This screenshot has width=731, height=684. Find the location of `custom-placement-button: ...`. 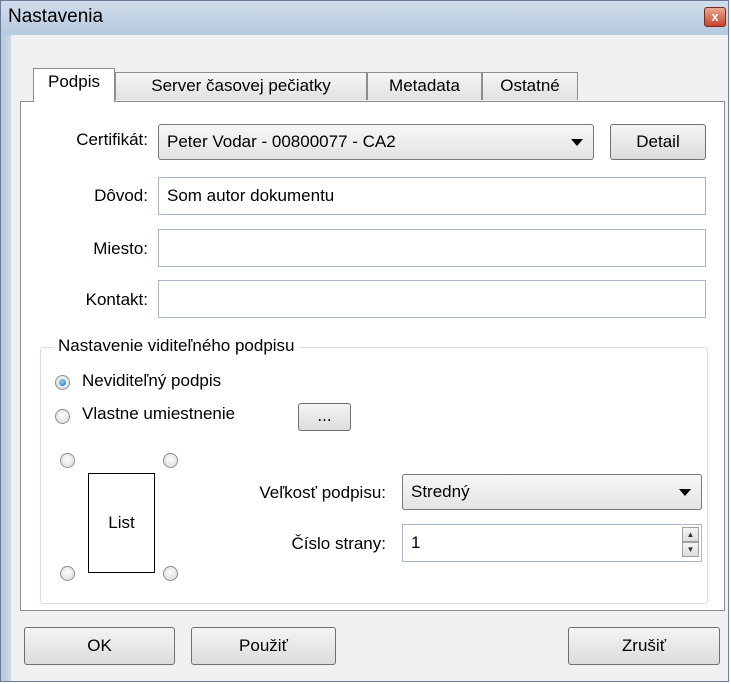

custom-placement-button: ... is located at coordinates (324, 417).